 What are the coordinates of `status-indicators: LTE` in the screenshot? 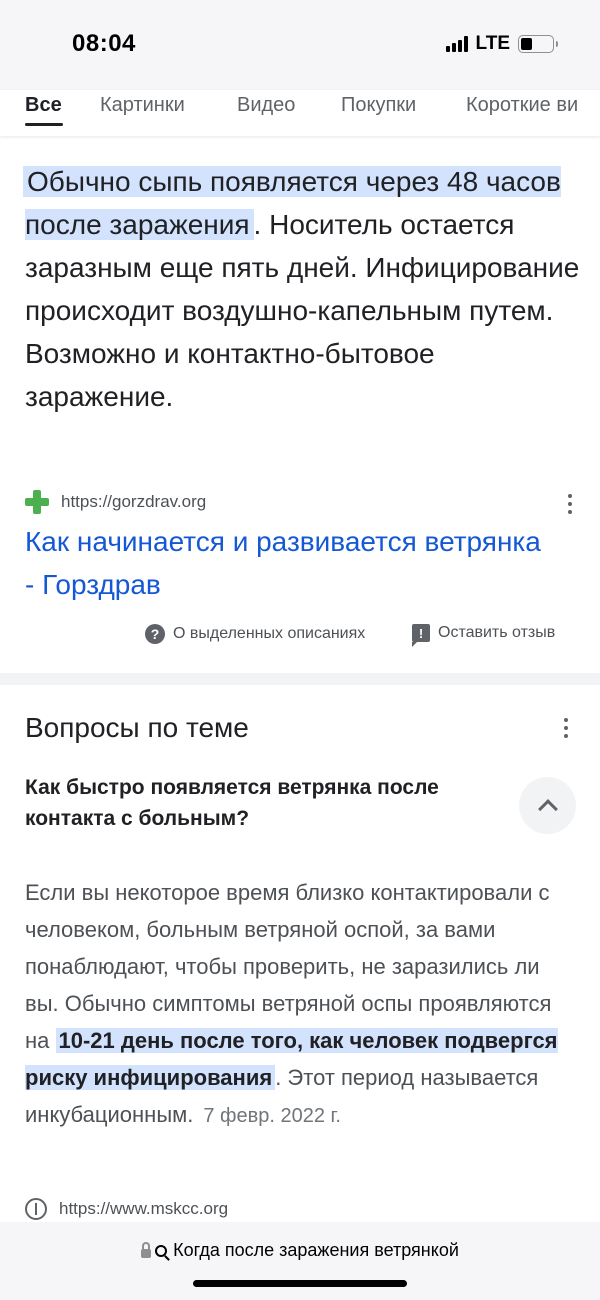 It's located at (501, 44).